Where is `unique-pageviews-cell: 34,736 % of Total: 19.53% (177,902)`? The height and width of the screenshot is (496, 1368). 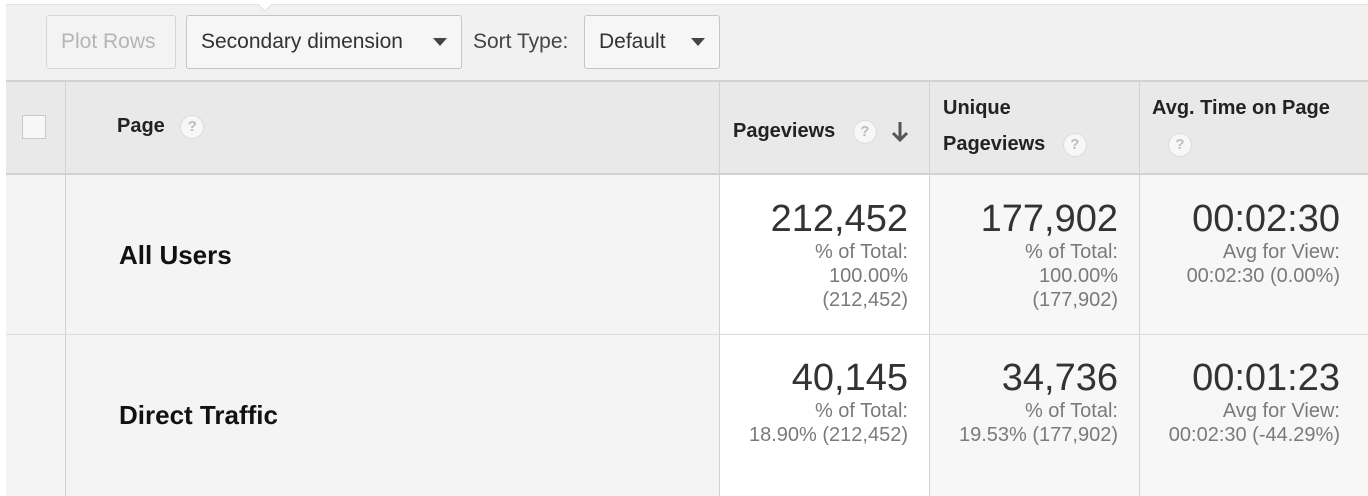 unique-pageviews-cell: 34,736 % of Total: 19.53% (177,902) is located at coordinates (1023, 402).